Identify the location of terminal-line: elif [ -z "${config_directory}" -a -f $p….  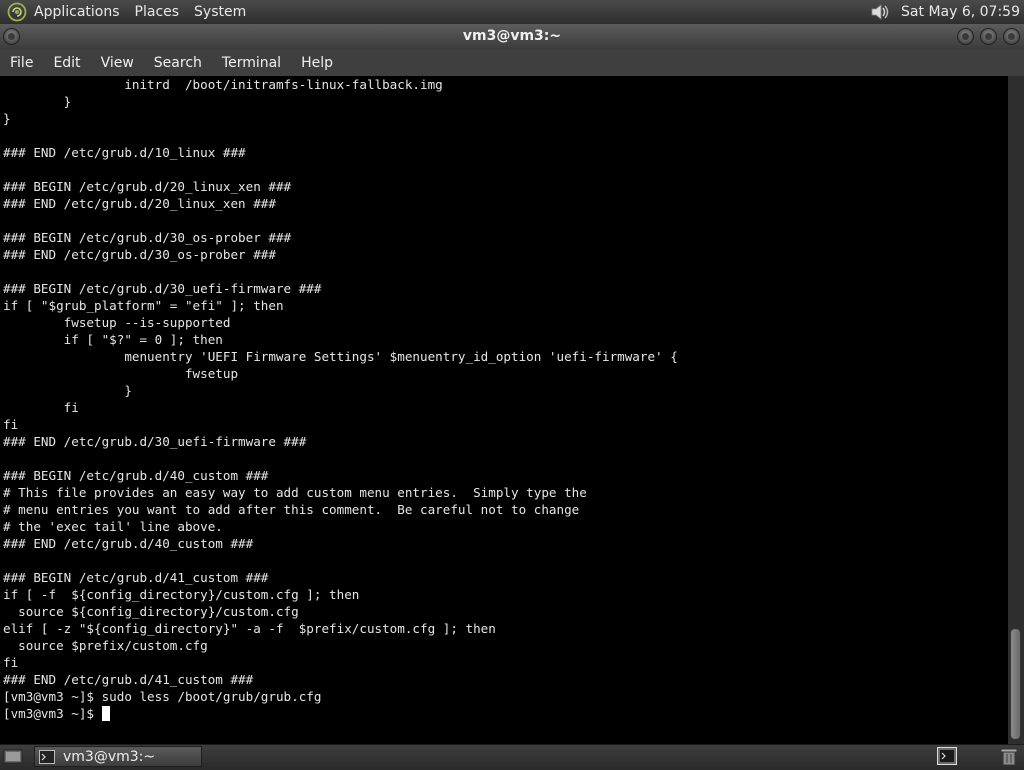
(249, 628).